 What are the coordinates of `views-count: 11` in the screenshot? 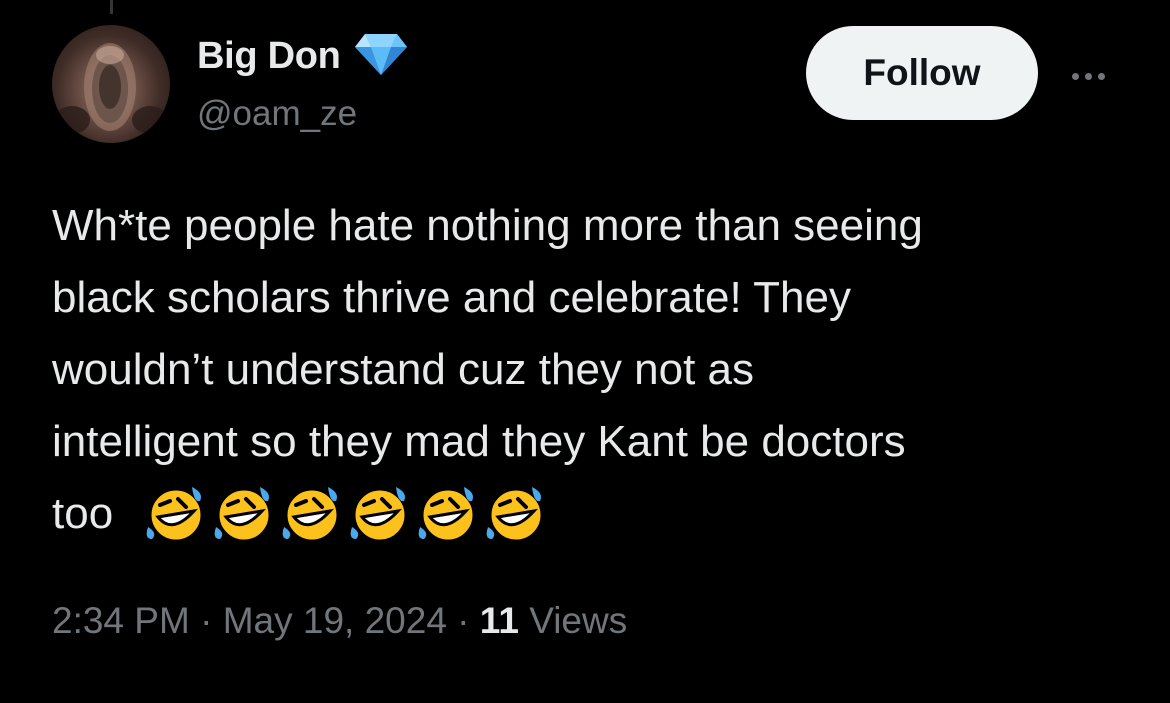 It's located at (499, 621).